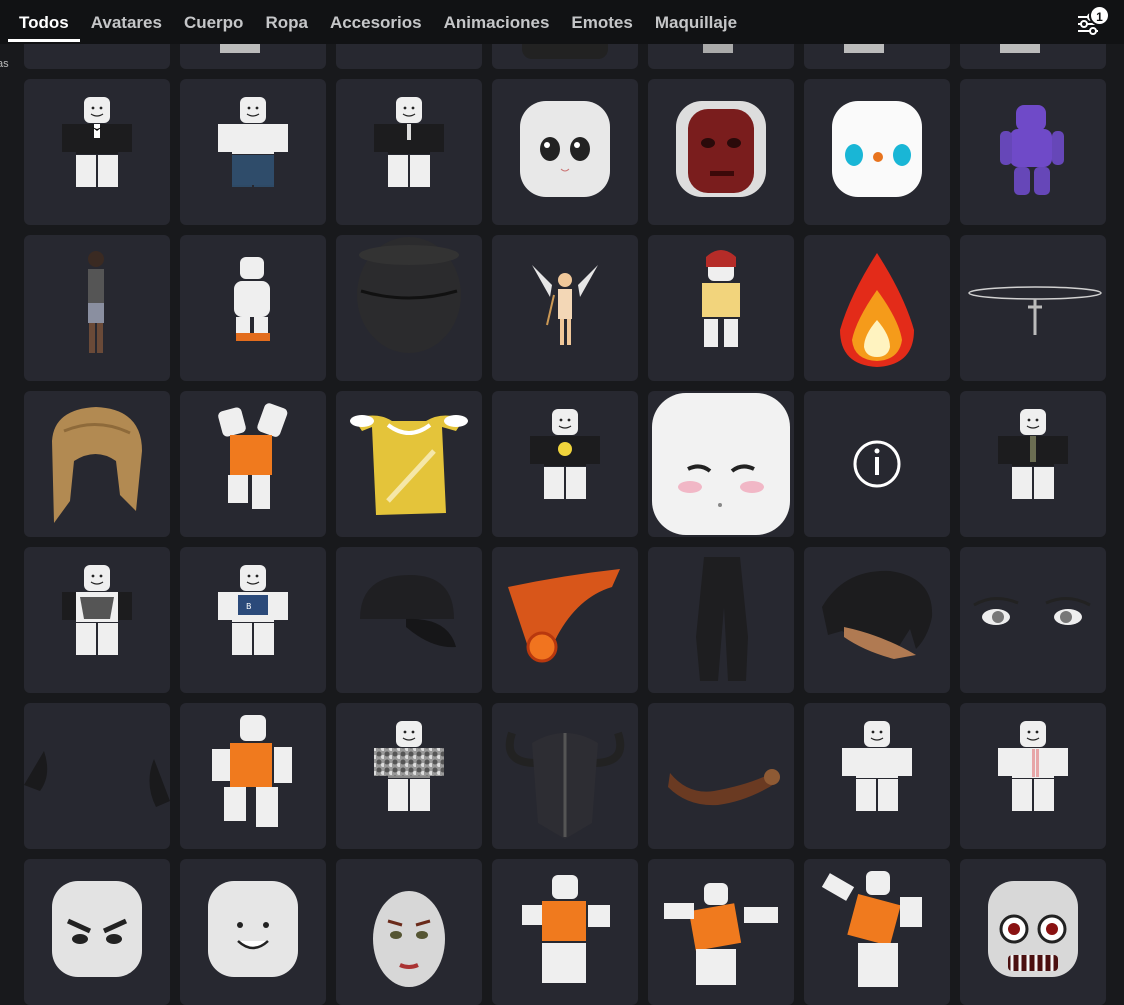 The width and height of the screenshot is (1124, 1005). I want to click on black-cap-image, so click(408, 611).